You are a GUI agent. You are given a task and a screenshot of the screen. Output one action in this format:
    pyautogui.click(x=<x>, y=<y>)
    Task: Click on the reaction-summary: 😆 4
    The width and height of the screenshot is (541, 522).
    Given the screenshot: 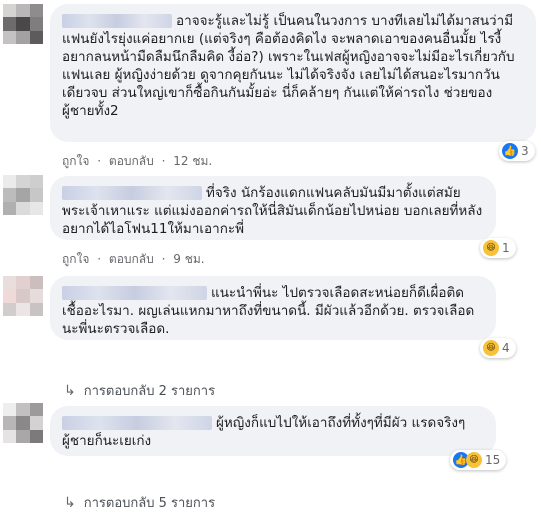 What is the action you would take?
    pyautogui.click(x=498, y=348)
    